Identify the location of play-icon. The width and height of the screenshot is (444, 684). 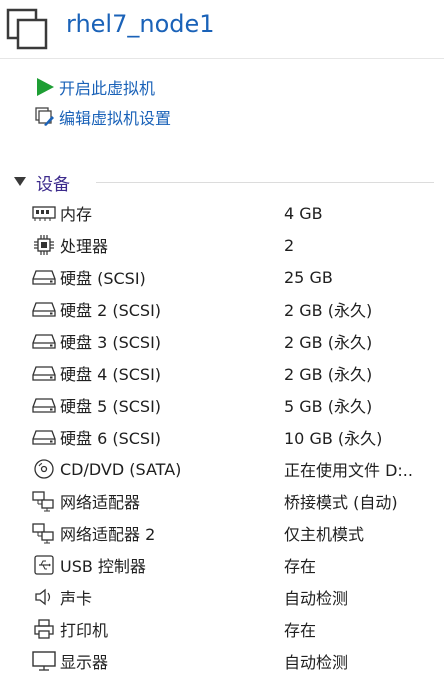
(45, 87).